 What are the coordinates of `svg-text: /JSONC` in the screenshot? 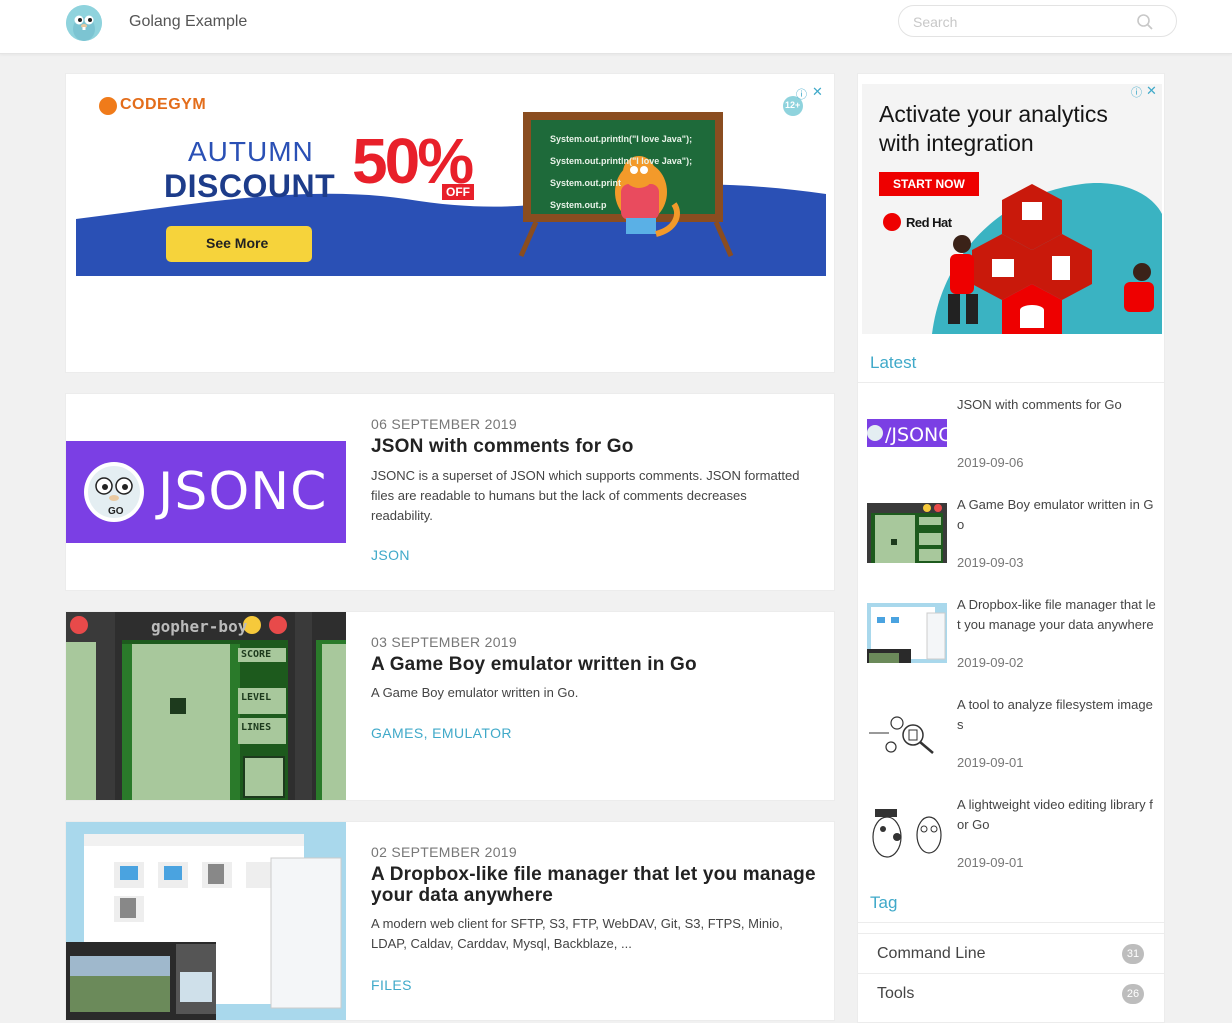 It's located at (916, 435).